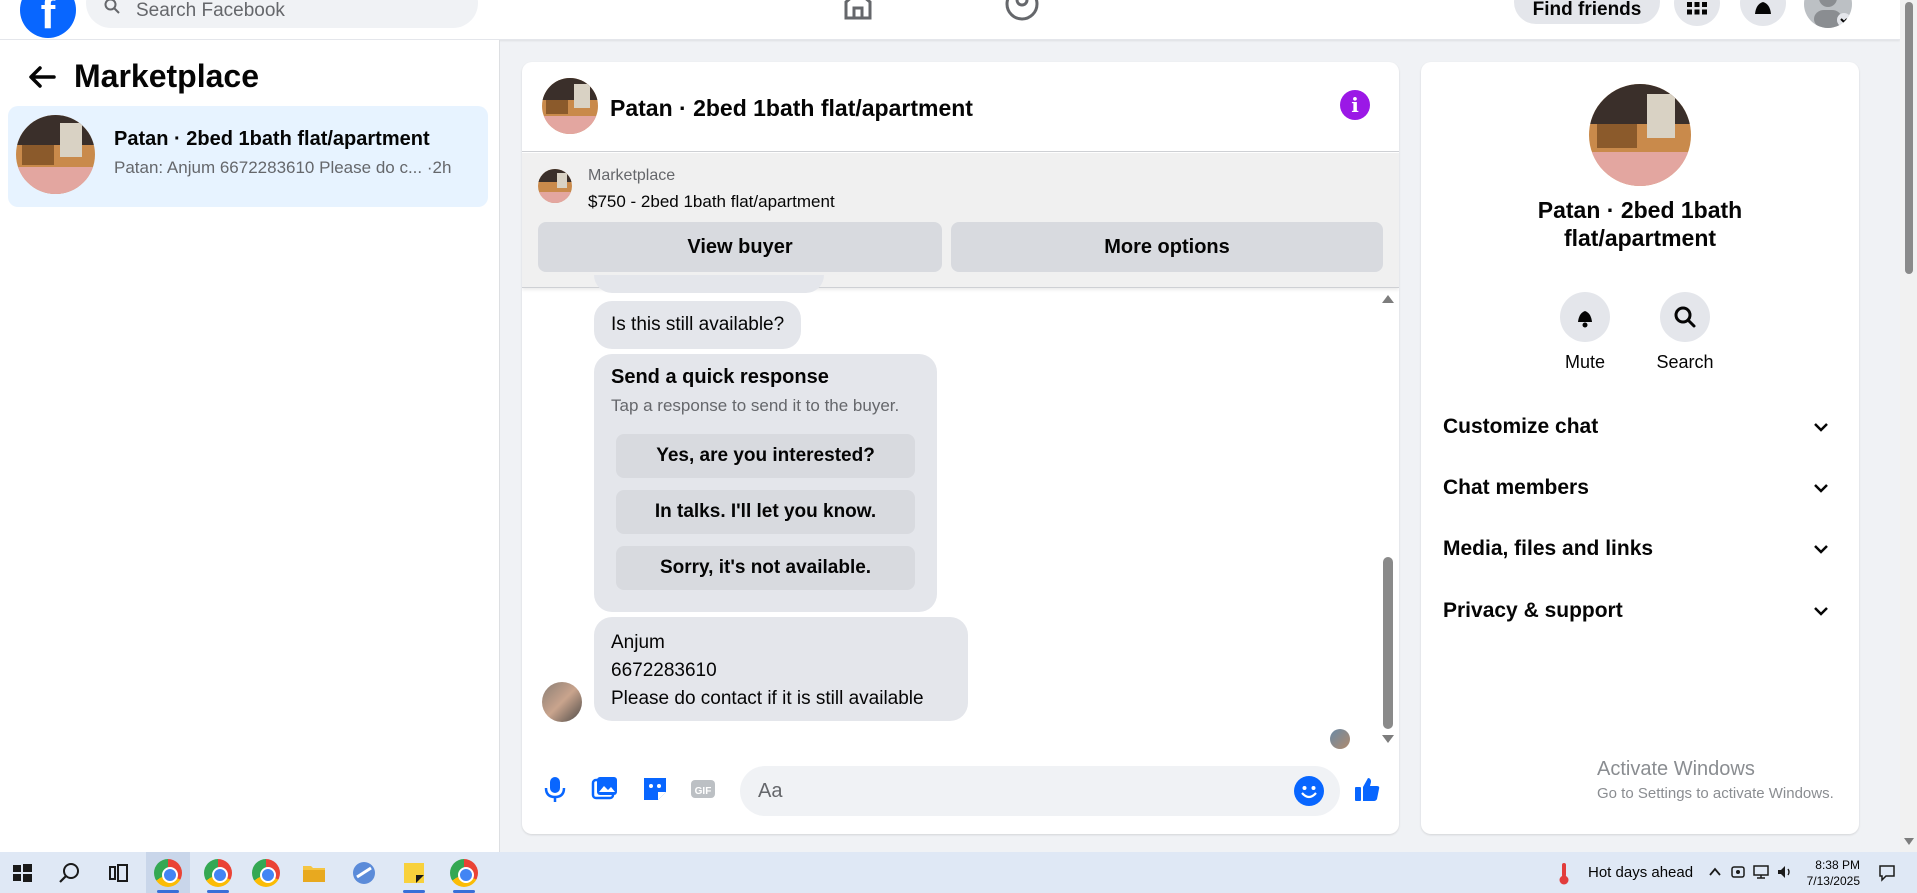 The image size is (1917, 893). I want to click on notifications-button, so click(1763, 13).